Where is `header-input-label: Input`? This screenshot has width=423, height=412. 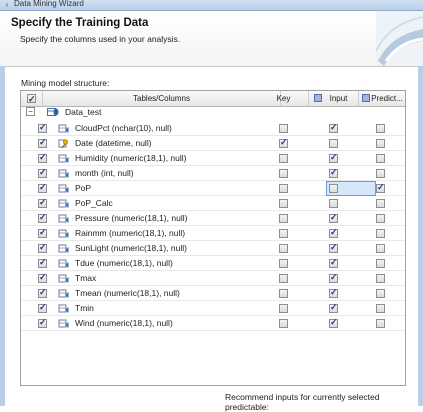
header-input-label: Input is located at coordinates (338, 98).